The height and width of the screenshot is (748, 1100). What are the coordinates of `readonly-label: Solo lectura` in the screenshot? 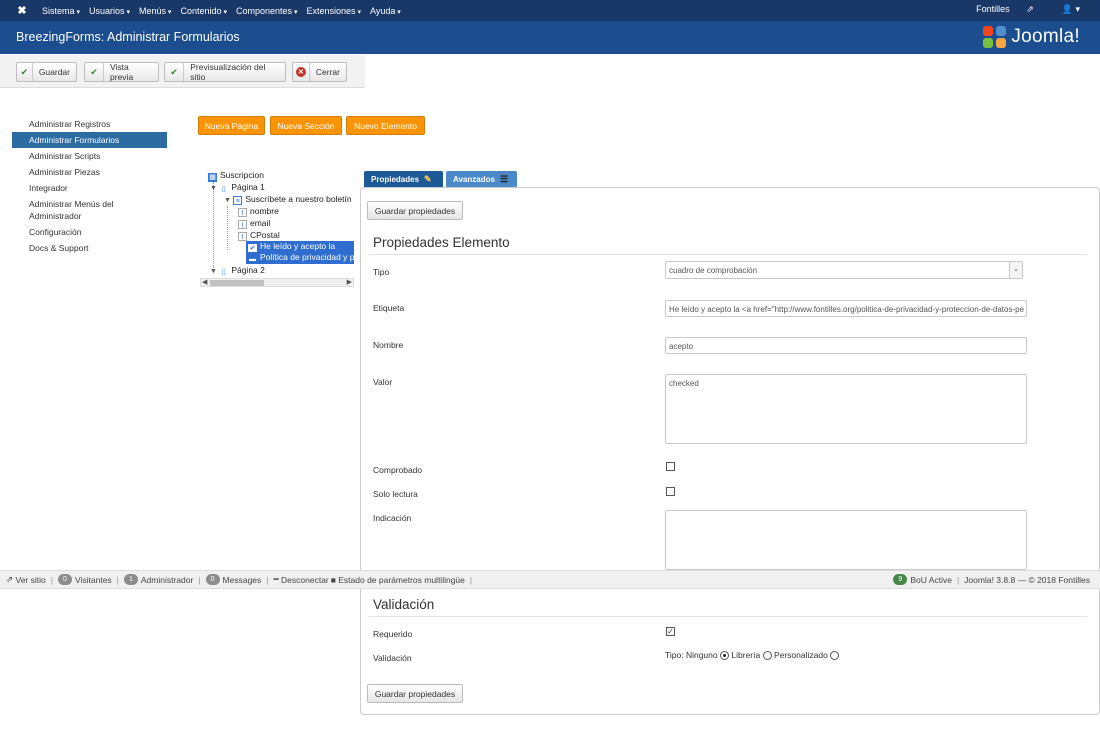 It's located at (395, 494).